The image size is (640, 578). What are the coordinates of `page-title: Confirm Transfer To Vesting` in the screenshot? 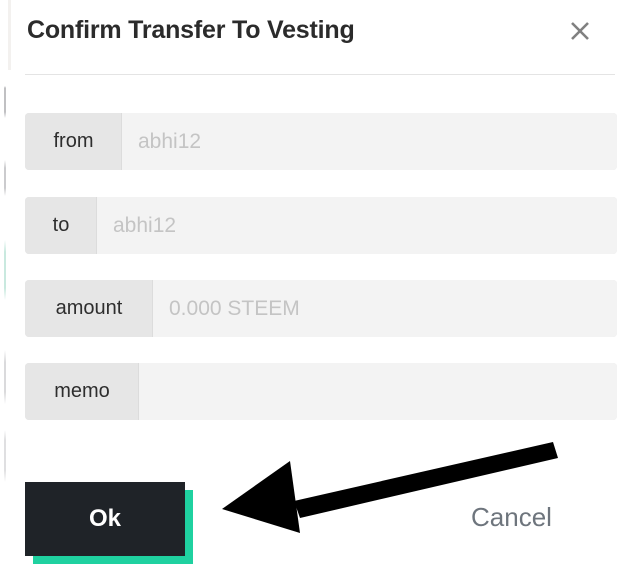 It's located at (191, 30).